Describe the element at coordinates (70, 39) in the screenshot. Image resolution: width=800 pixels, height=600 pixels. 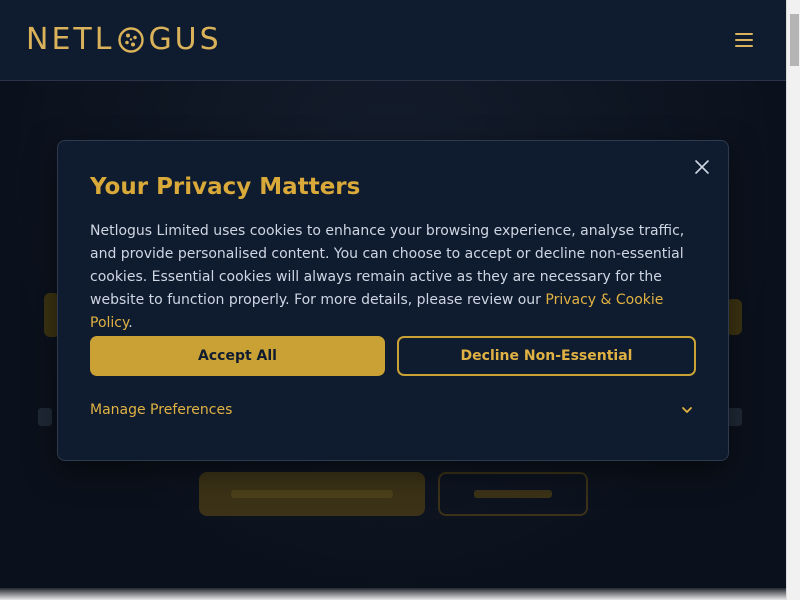
I see `logo-text-start: NETL` at that location.